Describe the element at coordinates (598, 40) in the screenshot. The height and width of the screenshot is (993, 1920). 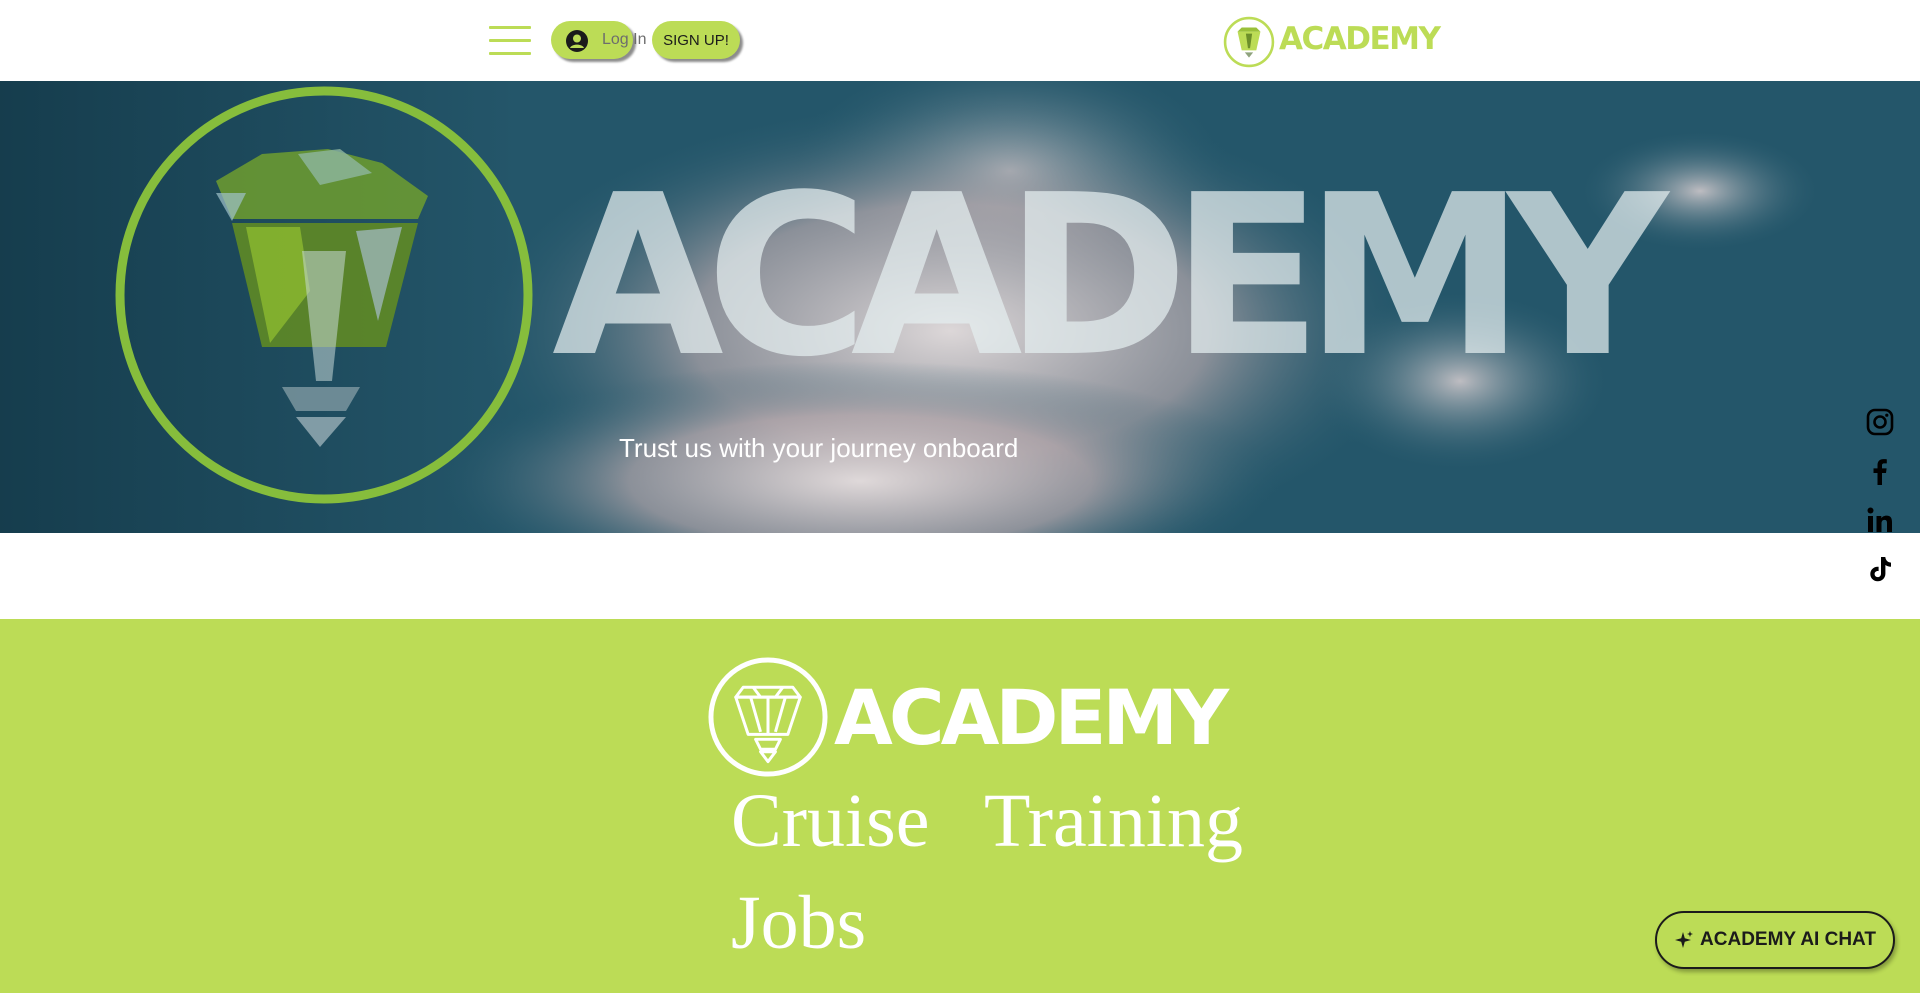
I see `login-button: Log In` at that location.